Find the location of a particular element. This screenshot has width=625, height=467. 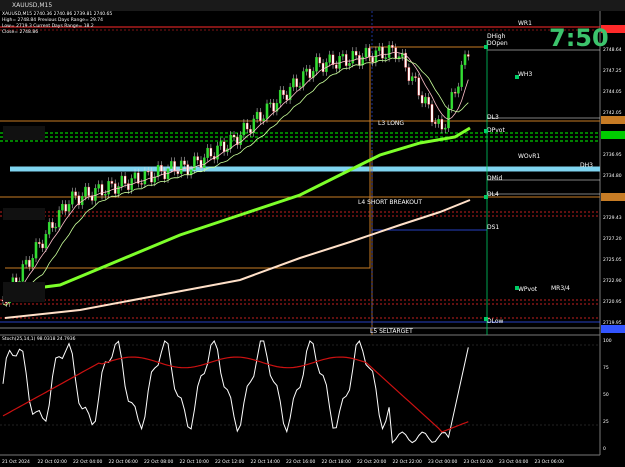

time-tick: 22 Oct 16:00 is located at coordinates (300, 462).